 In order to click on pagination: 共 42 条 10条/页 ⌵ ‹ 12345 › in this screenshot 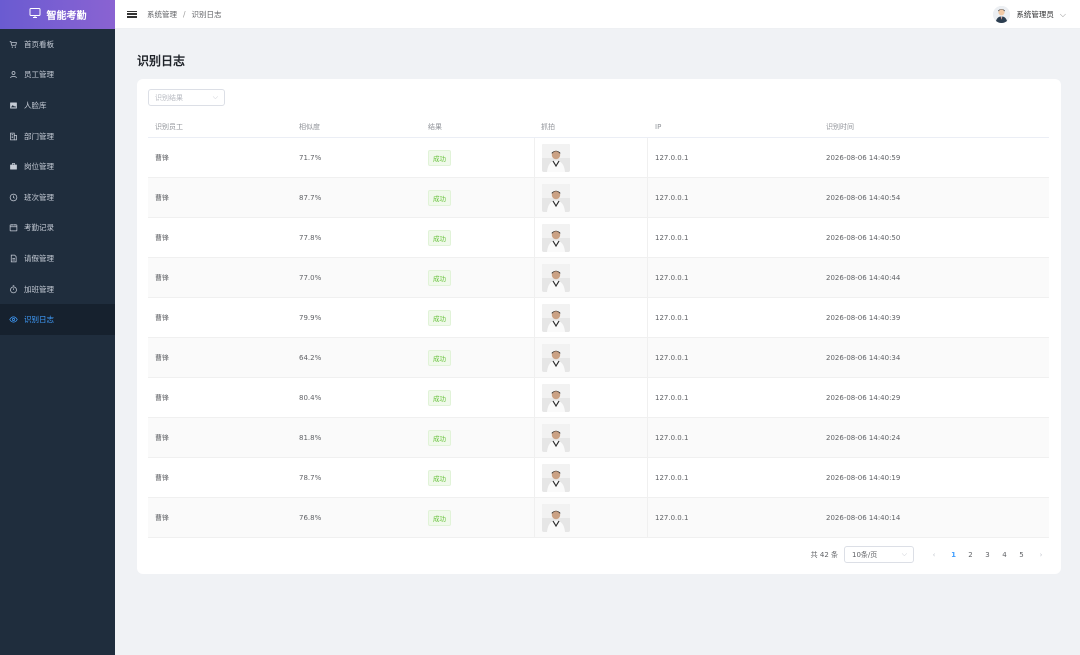, I will do `click(929, 554)`.